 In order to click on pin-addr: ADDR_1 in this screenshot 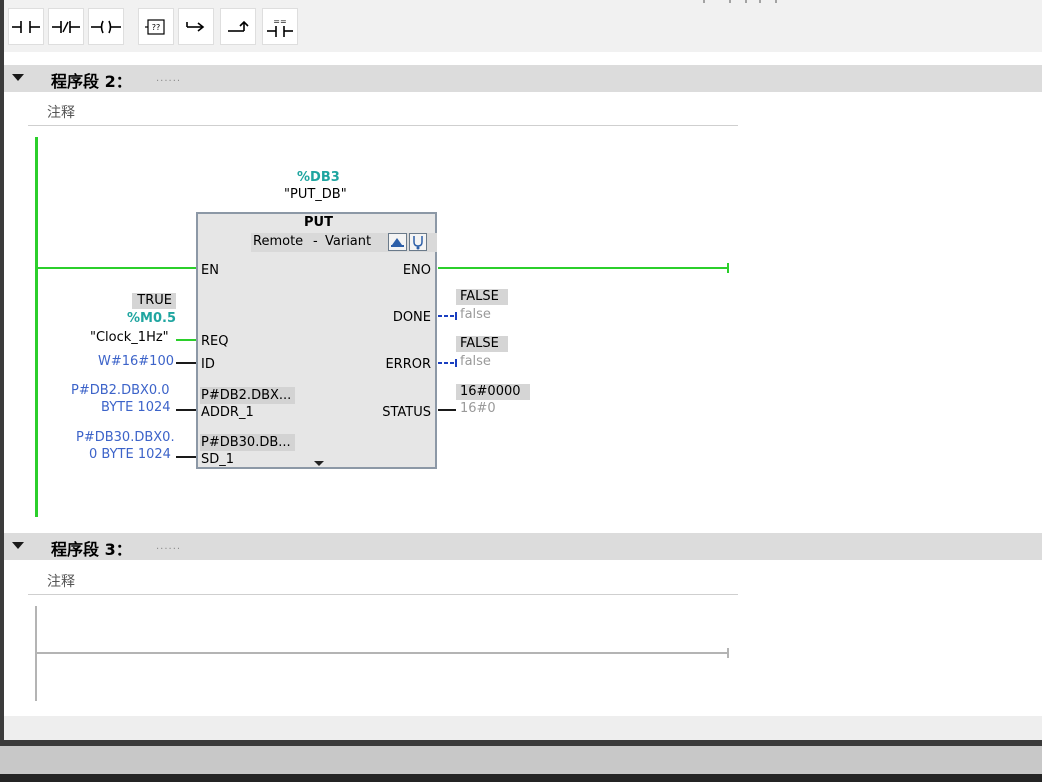, I will do `click(227, 412)`.